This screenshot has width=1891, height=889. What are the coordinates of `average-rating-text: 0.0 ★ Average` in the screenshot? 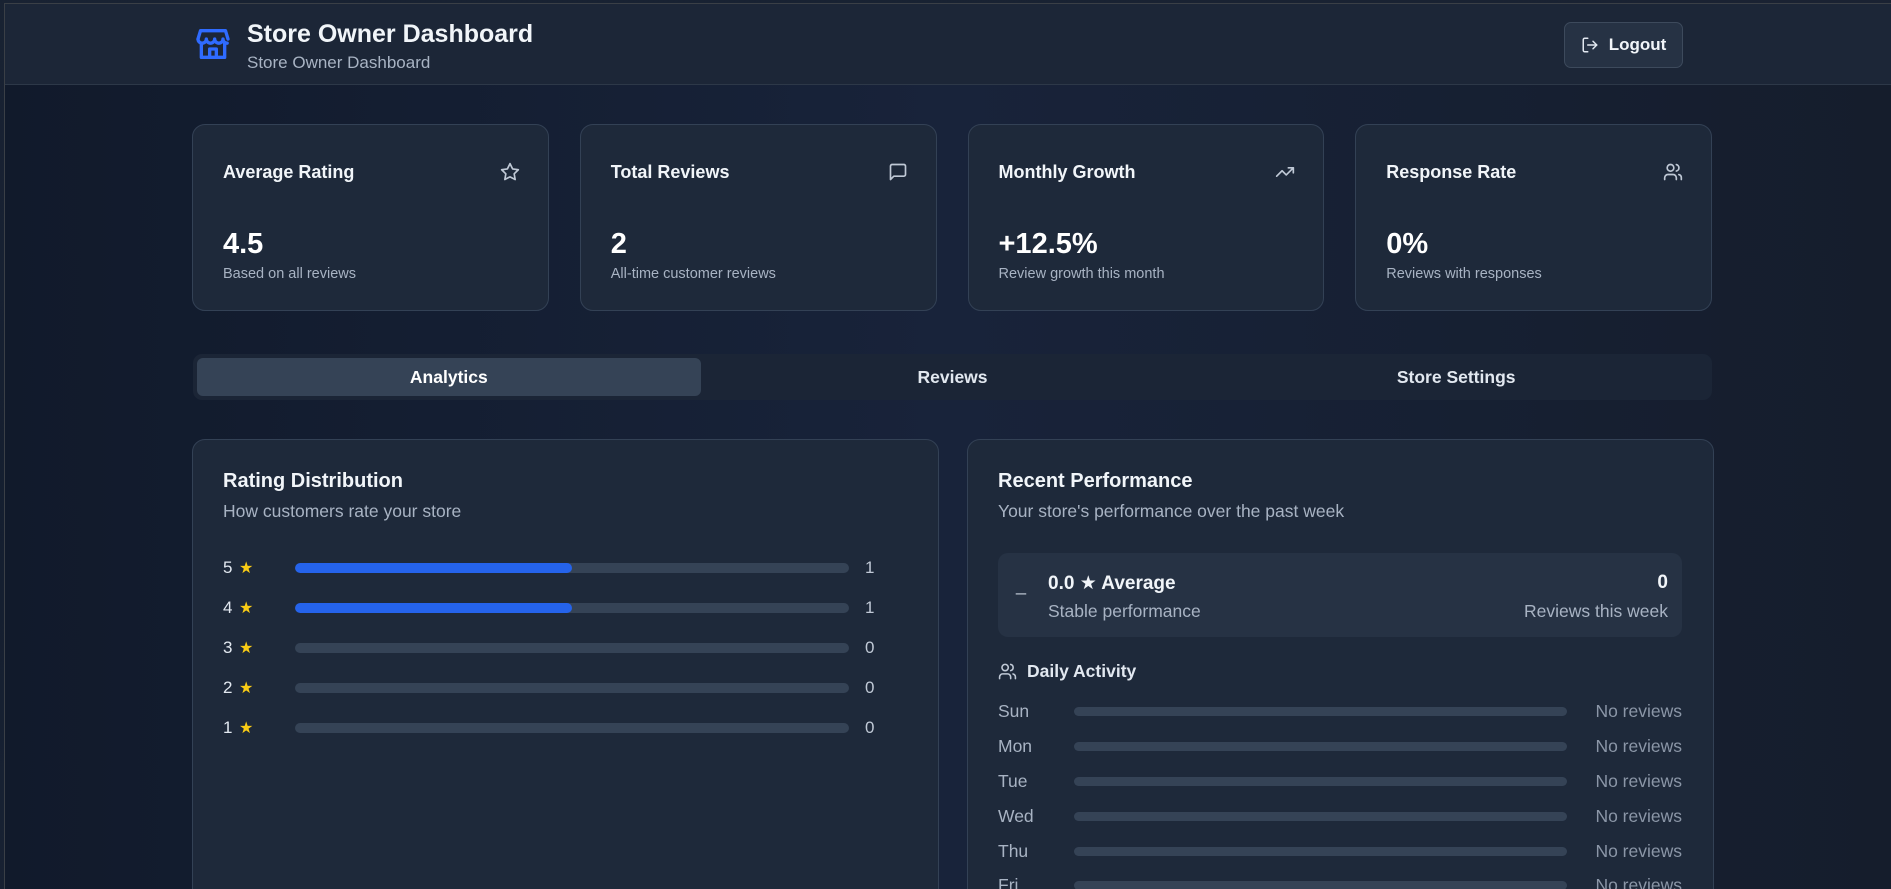 It's located at (1112, 583).